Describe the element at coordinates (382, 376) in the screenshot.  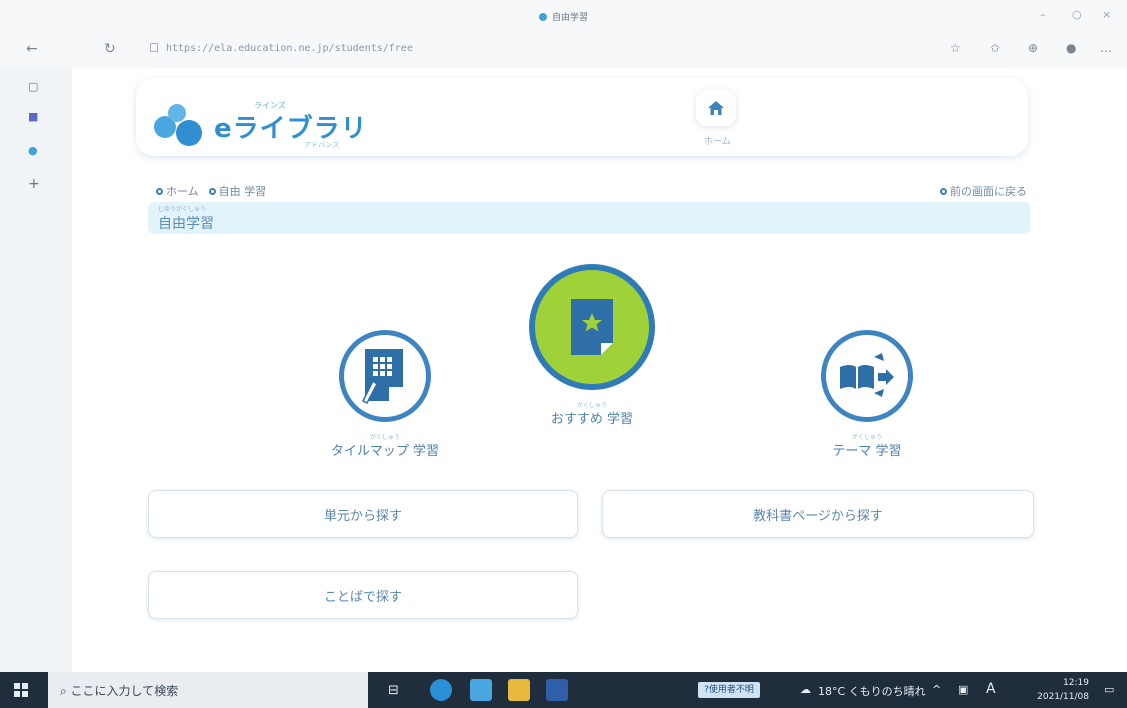
I see `tile-map-icon` at that location.